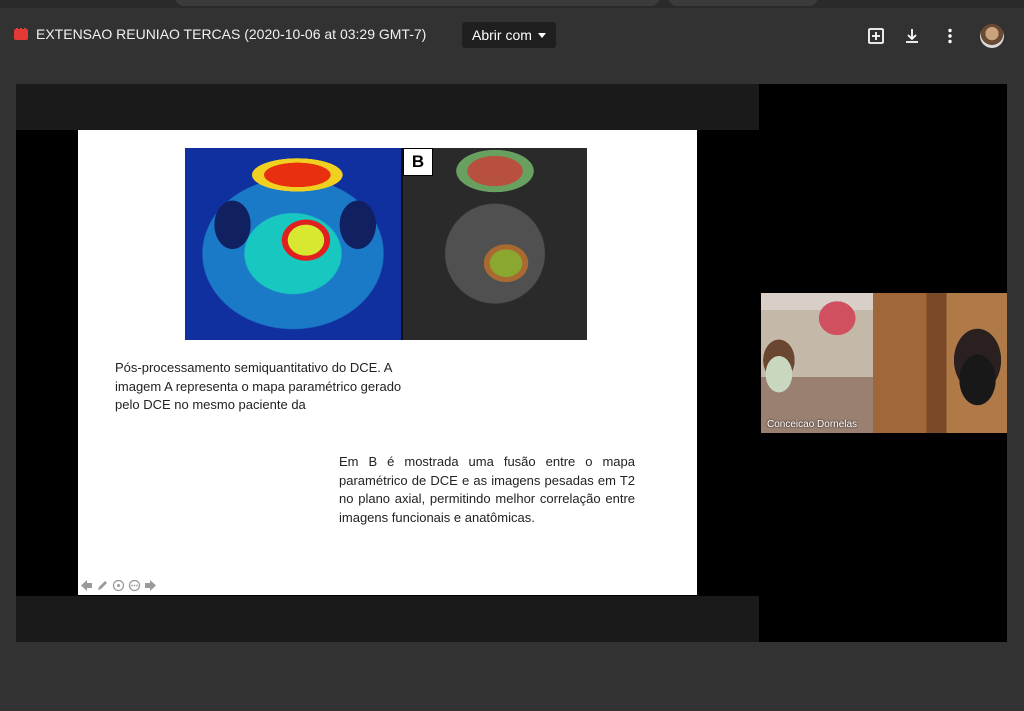 The height and width of the screenshot is (711, 1024). Describe the element at coordinates (817, 363) in the screenshot. I see `participant-camera-left` at that location.